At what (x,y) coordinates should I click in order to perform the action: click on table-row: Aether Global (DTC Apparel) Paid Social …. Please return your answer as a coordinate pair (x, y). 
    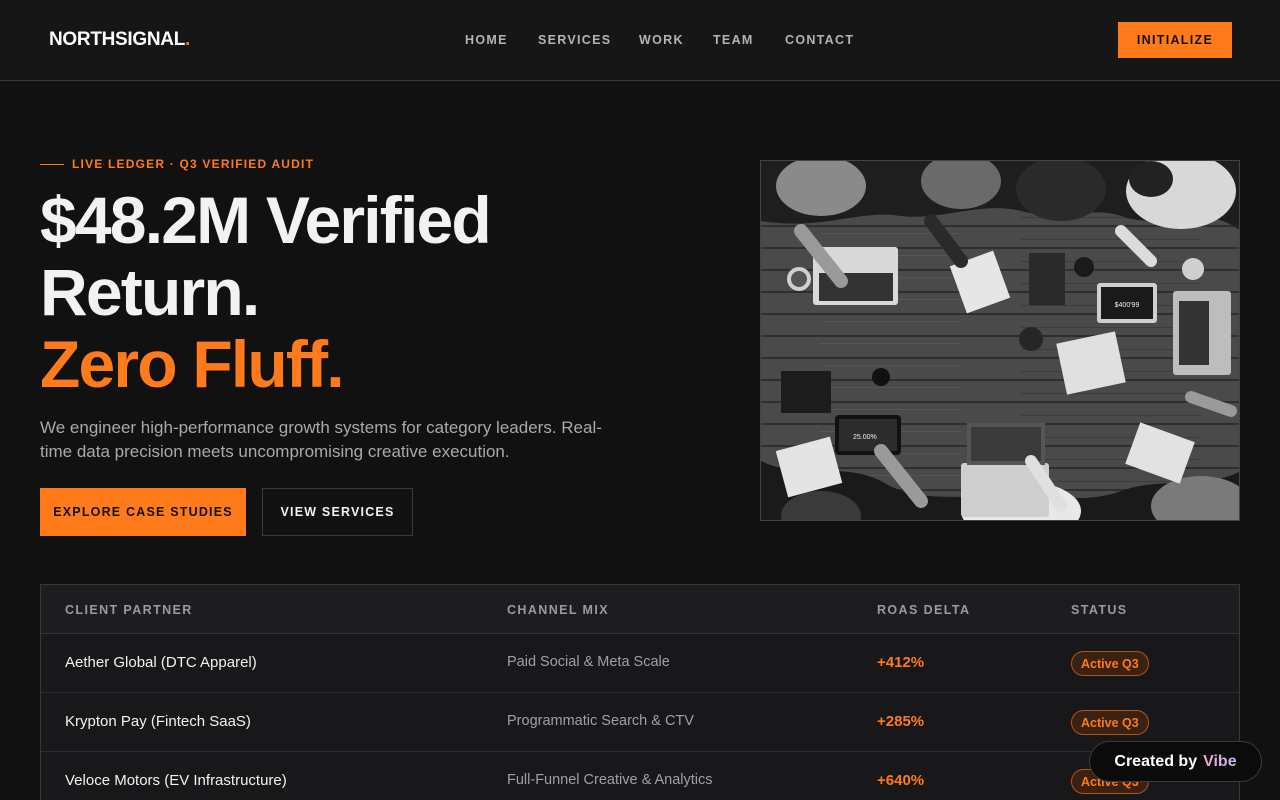
    Looking at the image, I should click on (640, 663).